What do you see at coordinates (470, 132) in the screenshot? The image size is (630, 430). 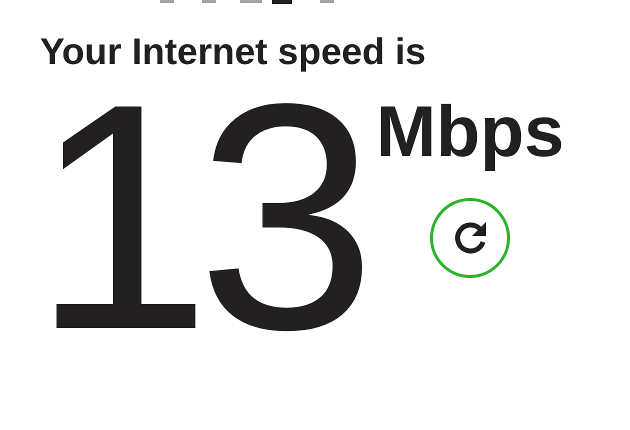 I see `speed-unit: Mbps` at bounding box center [470, 132].